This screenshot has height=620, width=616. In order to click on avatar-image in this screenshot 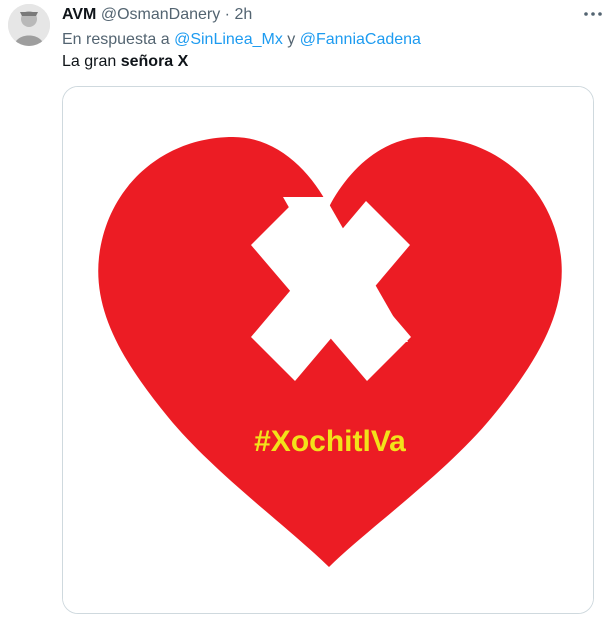, I will do `click(29, 25)`.